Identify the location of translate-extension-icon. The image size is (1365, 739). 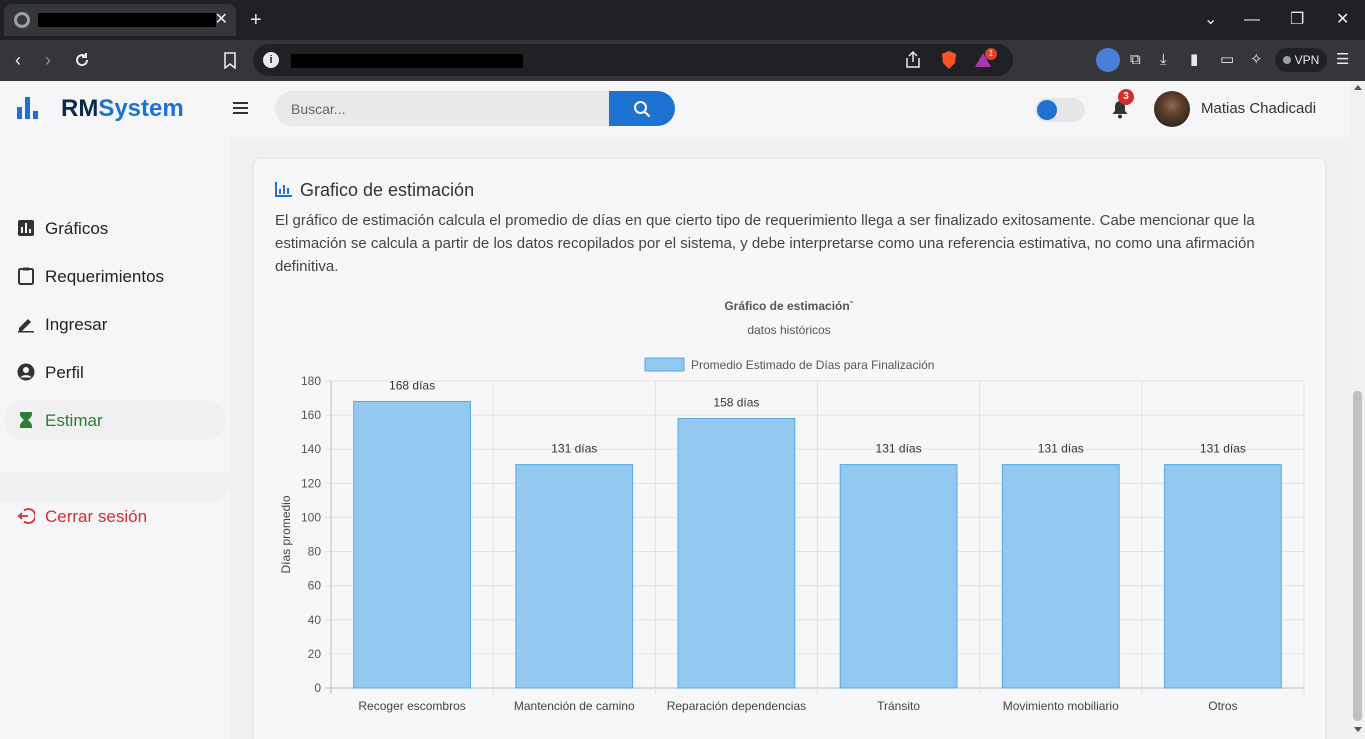
(1108, 60).